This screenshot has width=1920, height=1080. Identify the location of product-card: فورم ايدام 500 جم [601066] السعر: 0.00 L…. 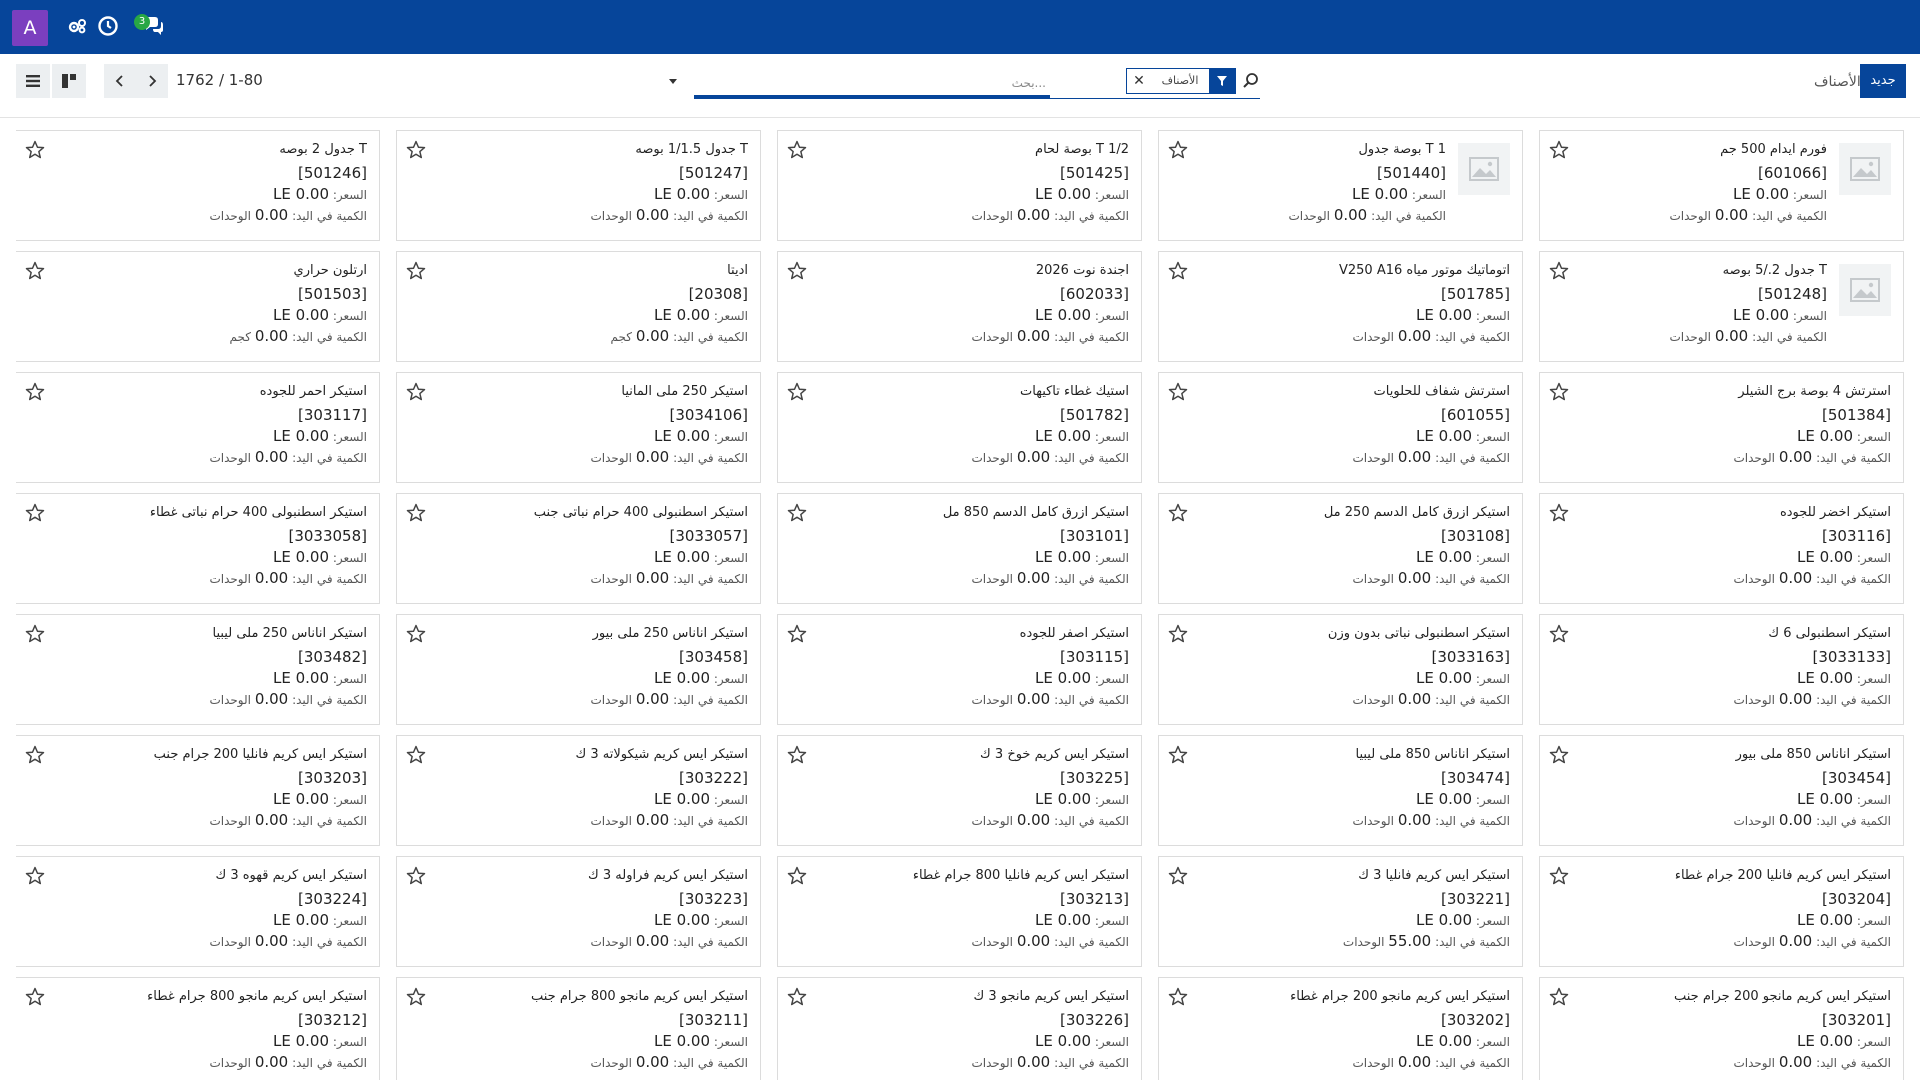
(1721, 185).